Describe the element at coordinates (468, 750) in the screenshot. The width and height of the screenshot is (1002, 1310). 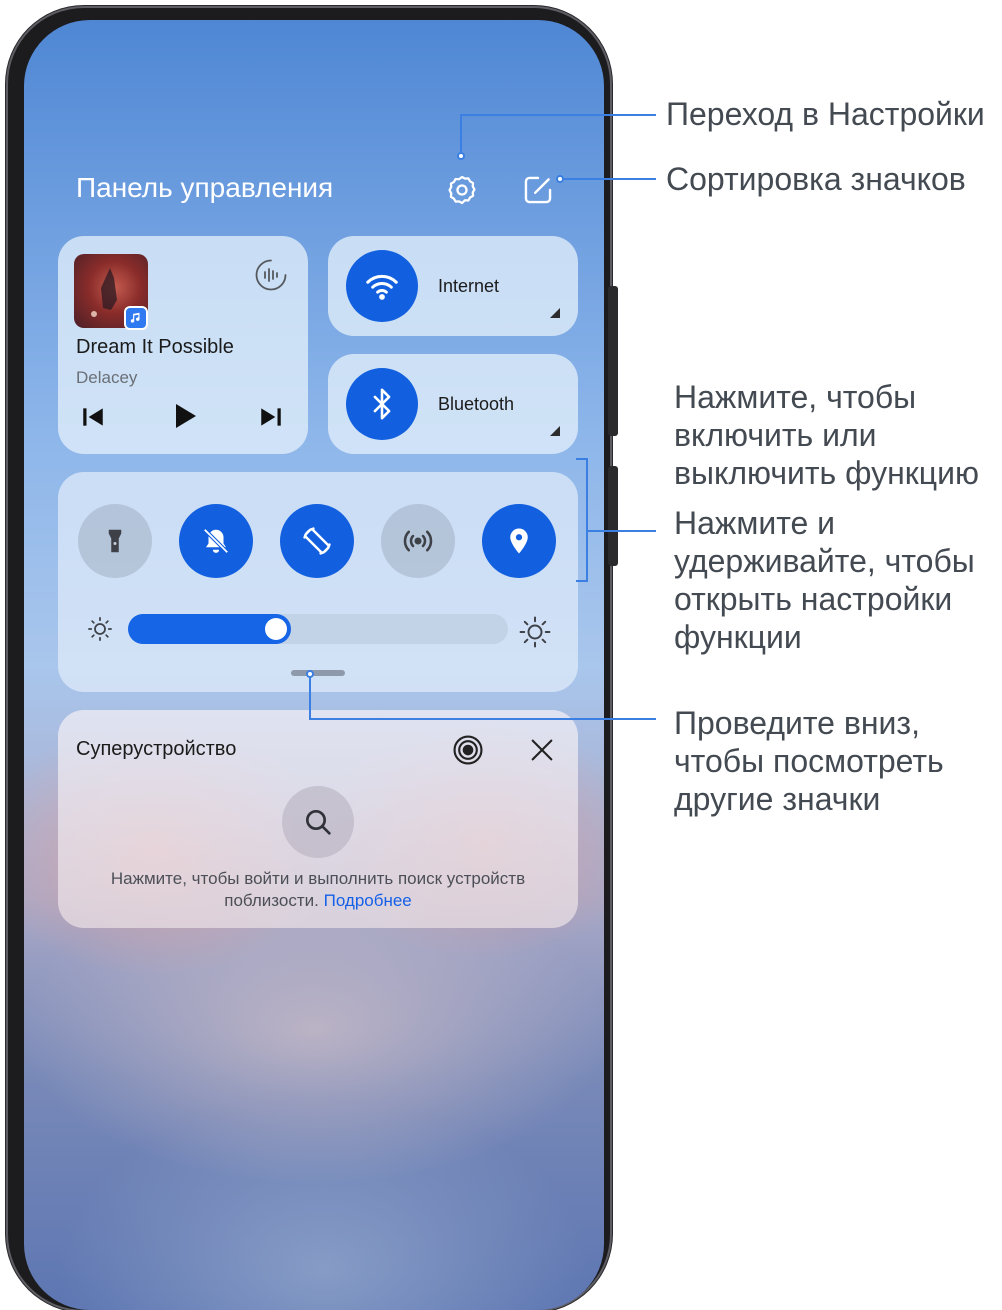
I see `target-icon` at that location.